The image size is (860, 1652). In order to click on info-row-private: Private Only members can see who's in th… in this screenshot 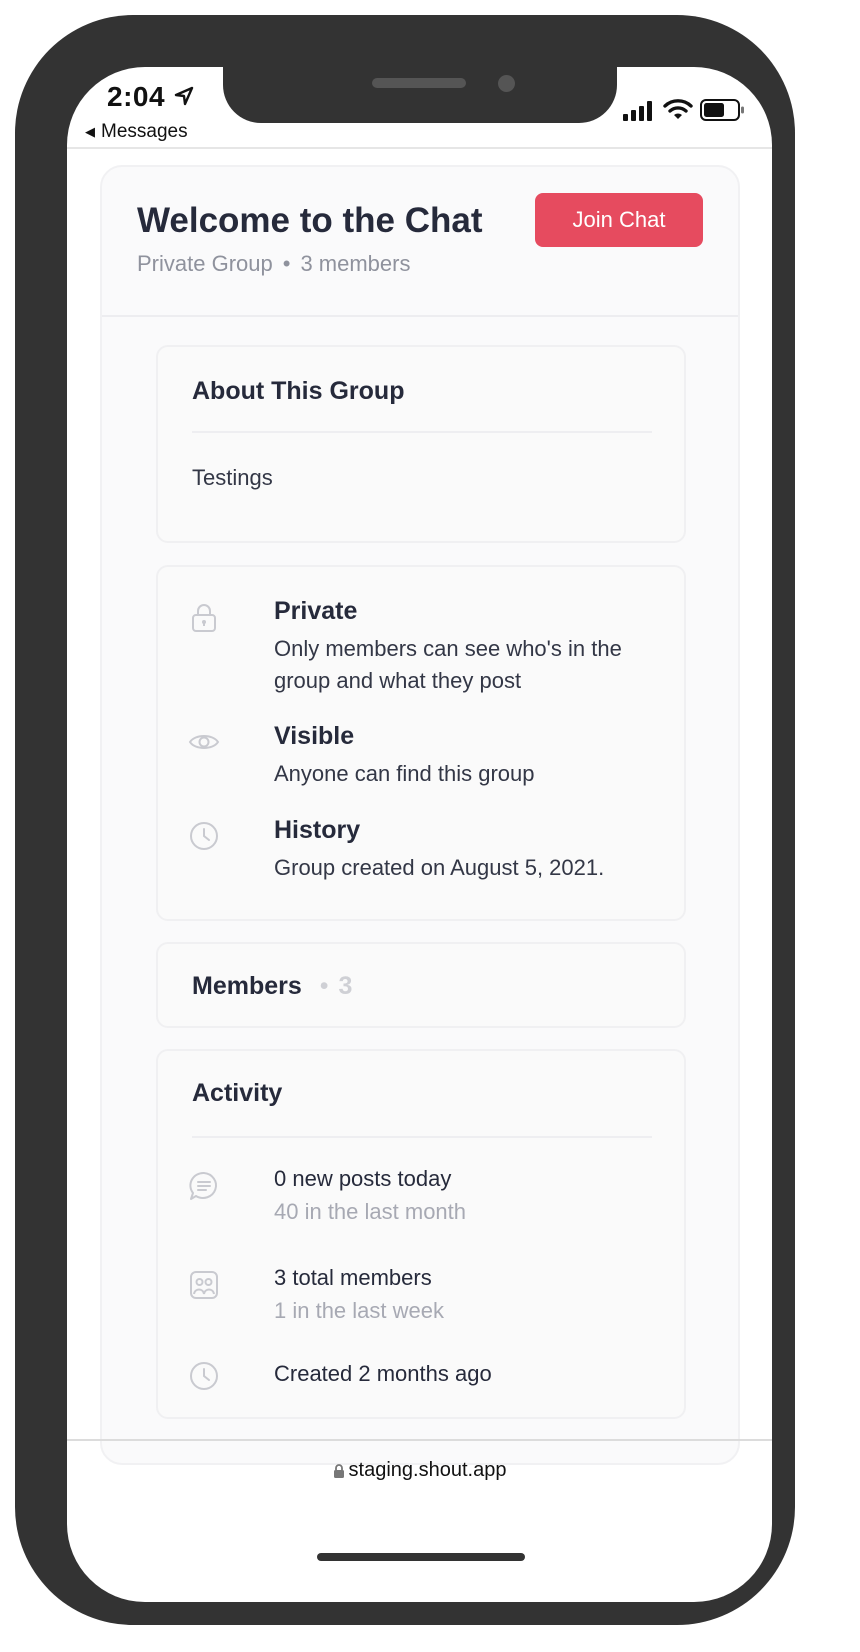, I will do `click(423, 652)`.